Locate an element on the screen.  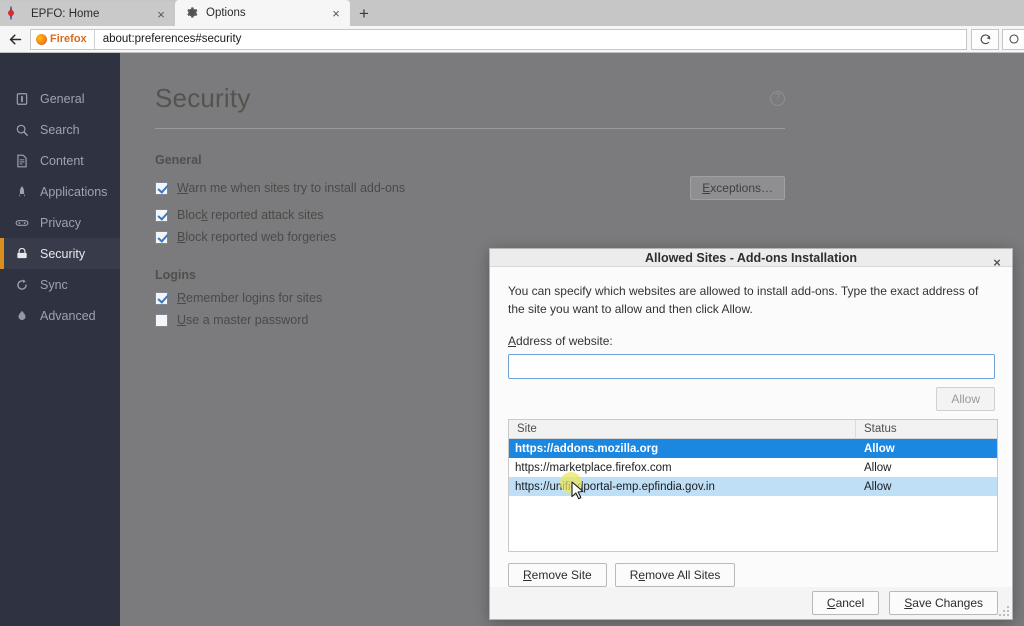
checkbox-master-password: Use a master password is located at coordinates (231, 320).